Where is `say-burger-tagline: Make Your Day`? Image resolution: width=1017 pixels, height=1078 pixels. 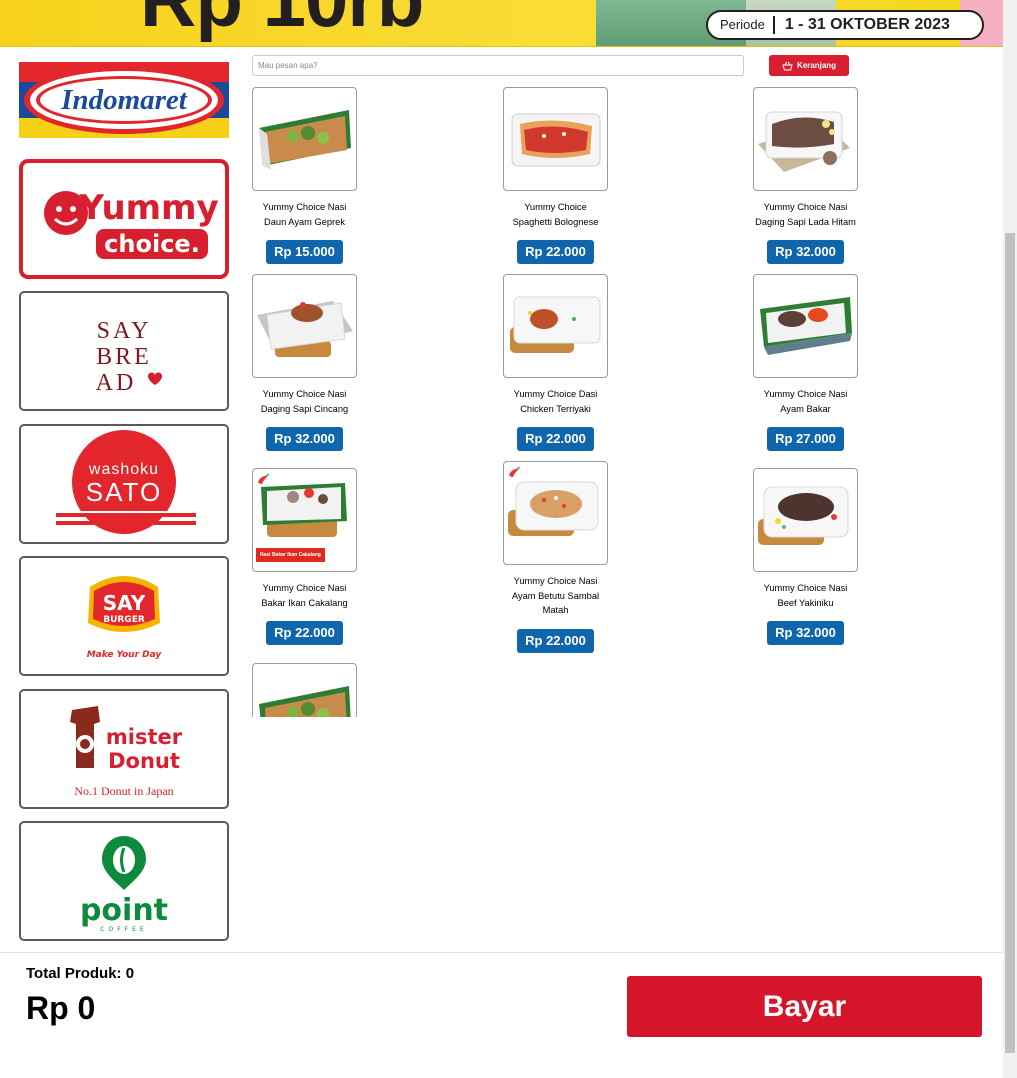
say-burger-tagline: Make Your Day is located at coordinates (125, 655).